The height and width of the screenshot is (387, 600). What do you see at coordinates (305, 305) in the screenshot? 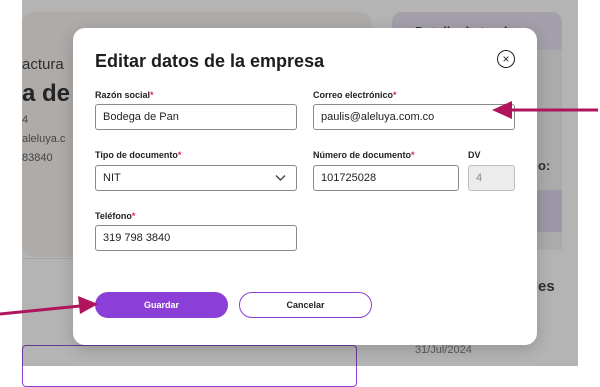
I see `cancel-button: Cancelar` at bounding box center [305, 305].